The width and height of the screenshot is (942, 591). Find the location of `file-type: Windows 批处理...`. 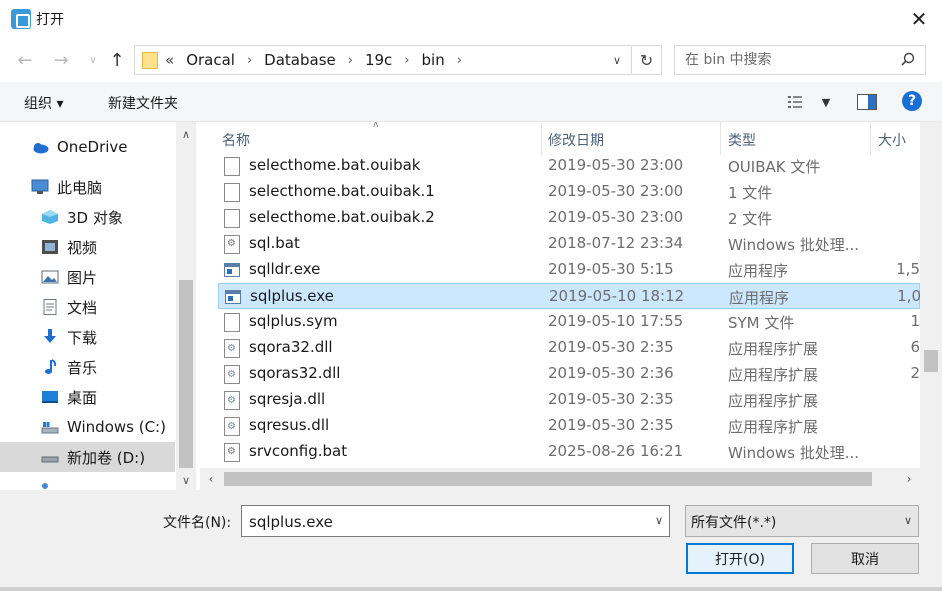

file-type: Windows 批处理... is located at coordinates (794, 245).